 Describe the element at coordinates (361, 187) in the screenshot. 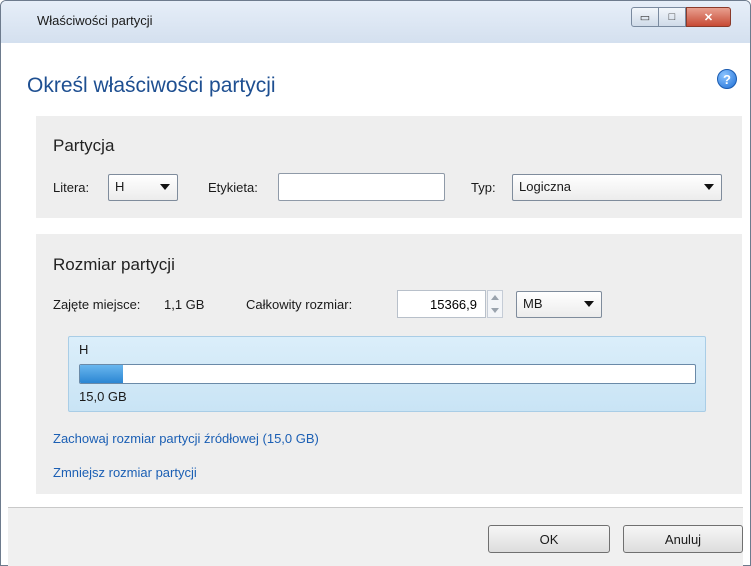

I see `label-input` at that location.